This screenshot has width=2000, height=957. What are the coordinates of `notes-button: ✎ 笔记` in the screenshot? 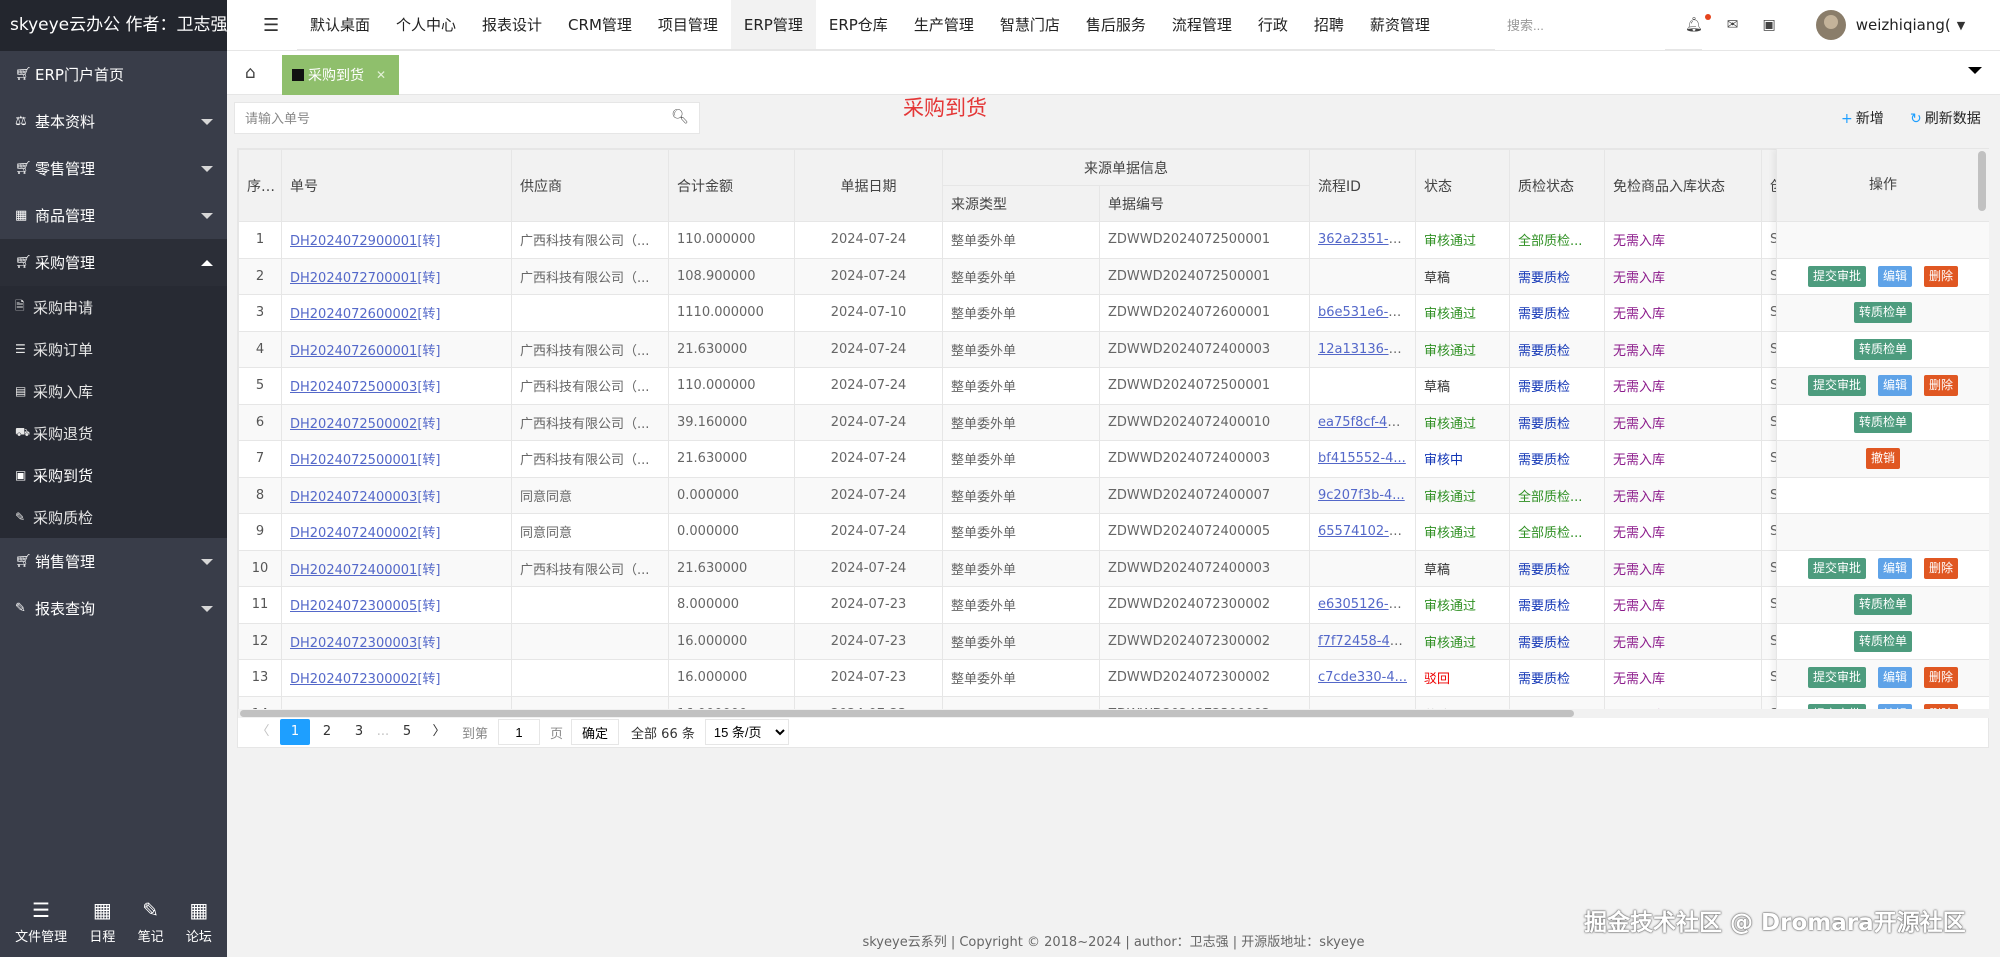 It's located at (151, 921).